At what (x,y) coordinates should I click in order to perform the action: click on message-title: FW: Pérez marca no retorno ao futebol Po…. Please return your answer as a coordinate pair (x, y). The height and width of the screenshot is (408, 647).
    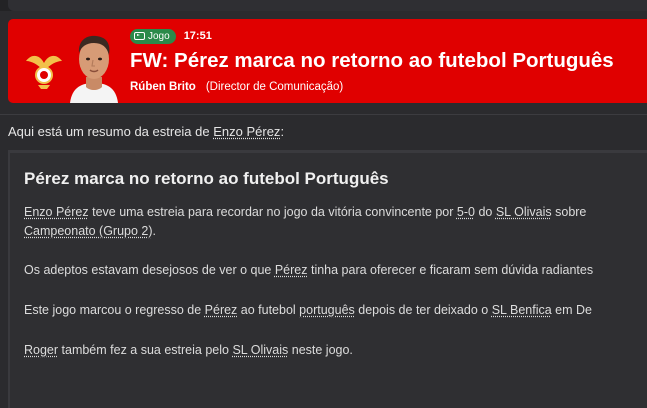
    Looking at the image, I should click on (372, 61).